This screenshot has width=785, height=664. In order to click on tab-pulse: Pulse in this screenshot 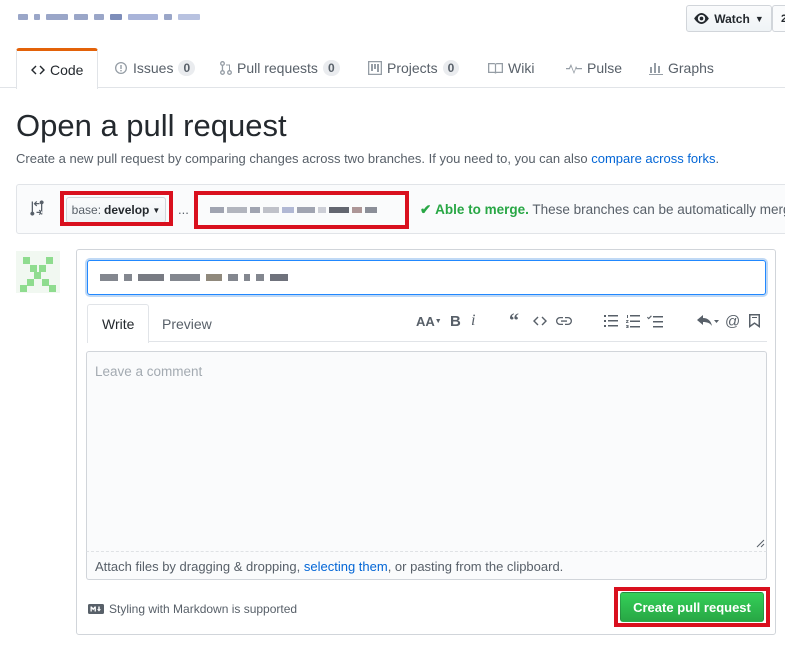, I will do `click(594, 68)`.